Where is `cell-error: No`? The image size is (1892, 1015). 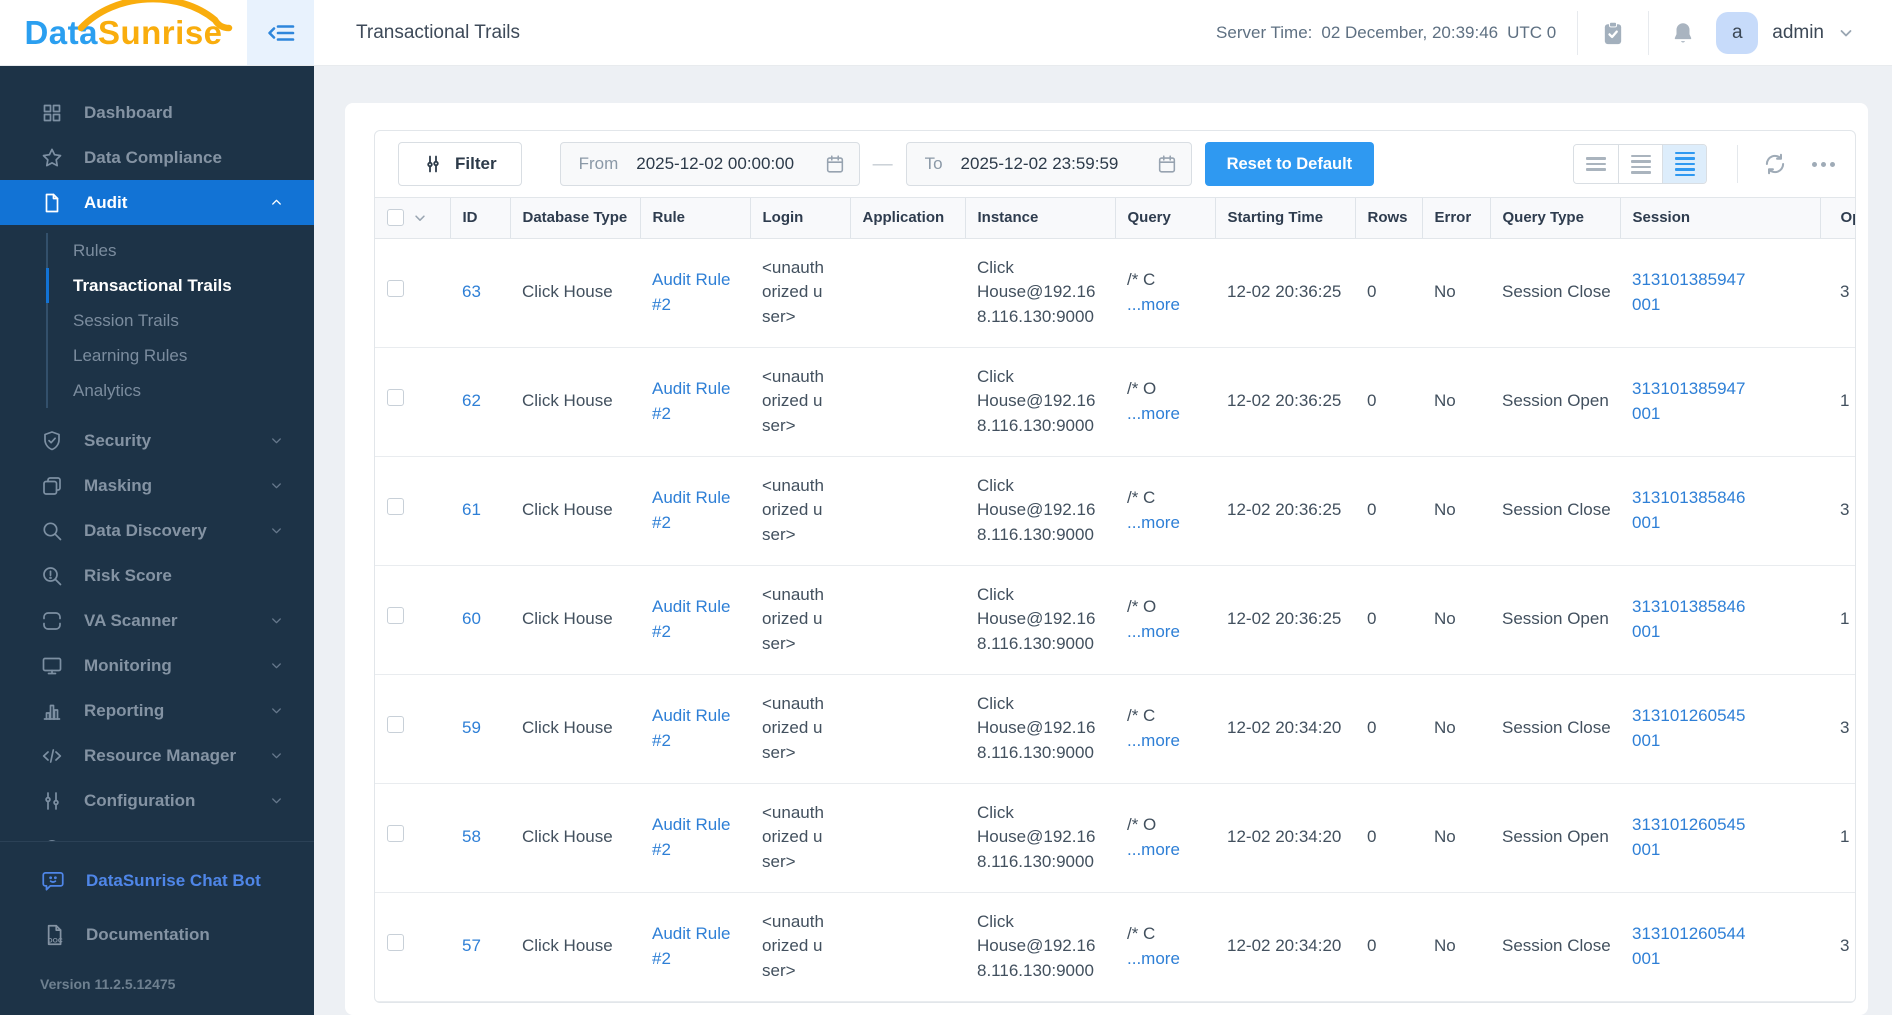 cell-error: No is located at coordinates (1456, 729).